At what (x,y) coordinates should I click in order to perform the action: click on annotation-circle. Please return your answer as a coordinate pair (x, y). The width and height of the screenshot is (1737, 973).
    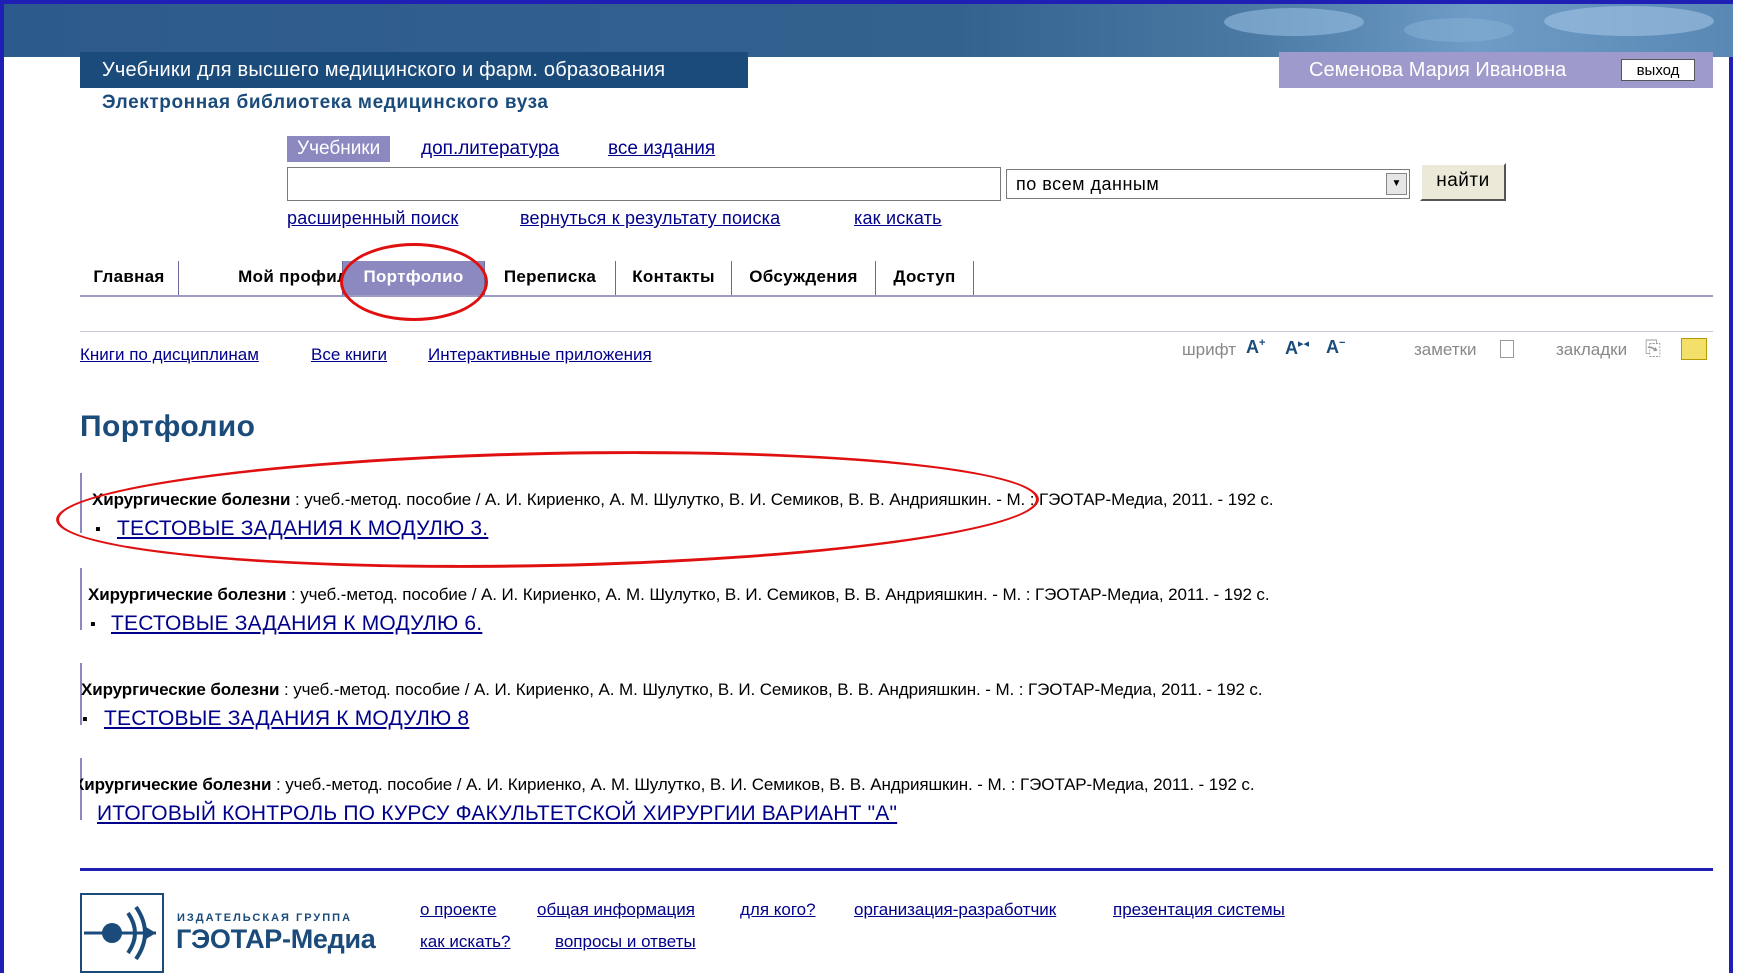
    Looking at the image, I should click on (414, 282).